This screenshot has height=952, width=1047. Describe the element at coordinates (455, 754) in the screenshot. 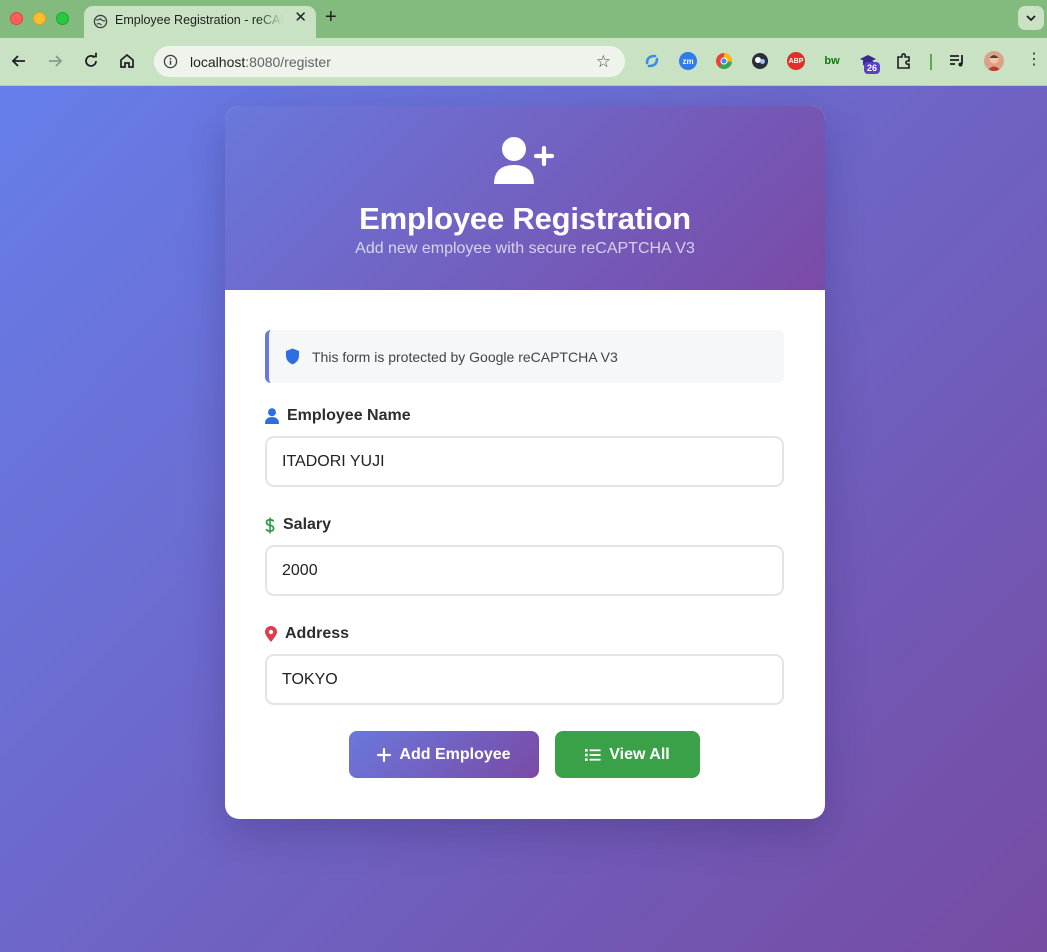

I see `add-employee-label: Add Employee` at that location.